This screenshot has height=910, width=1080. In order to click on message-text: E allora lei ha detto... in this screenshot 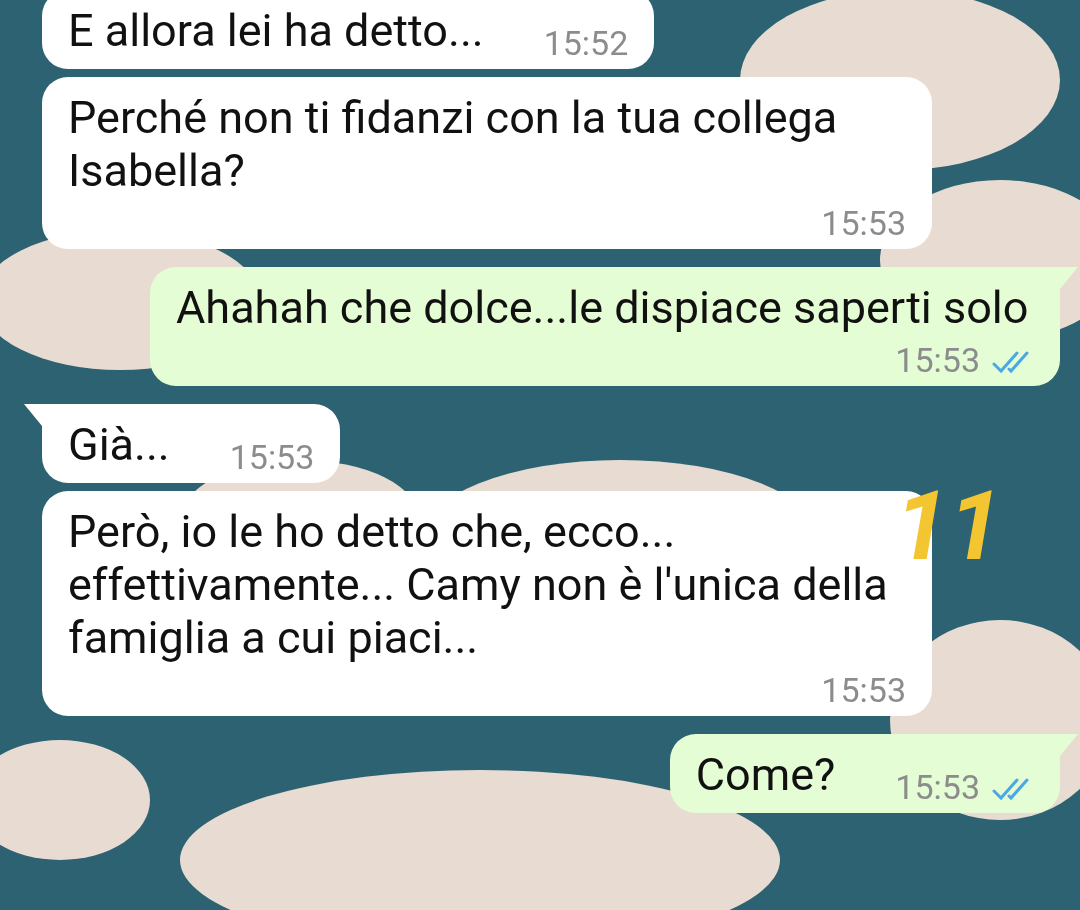, I will do `click(276, 30)`.